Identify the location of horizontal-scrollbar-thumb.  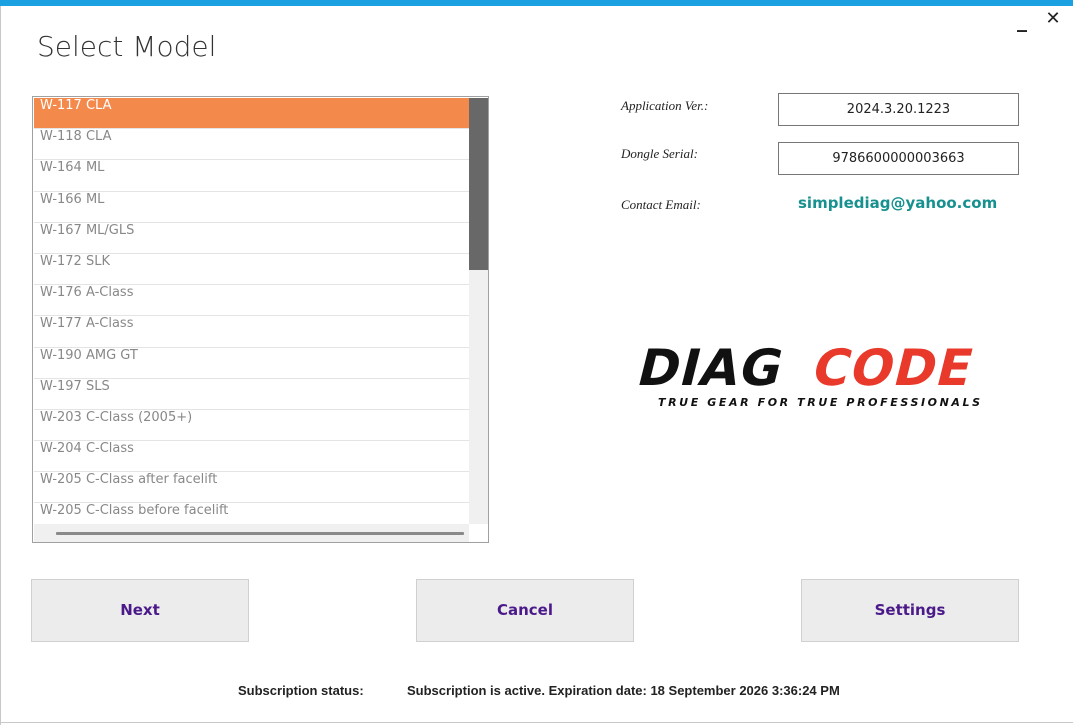
(260, 533).